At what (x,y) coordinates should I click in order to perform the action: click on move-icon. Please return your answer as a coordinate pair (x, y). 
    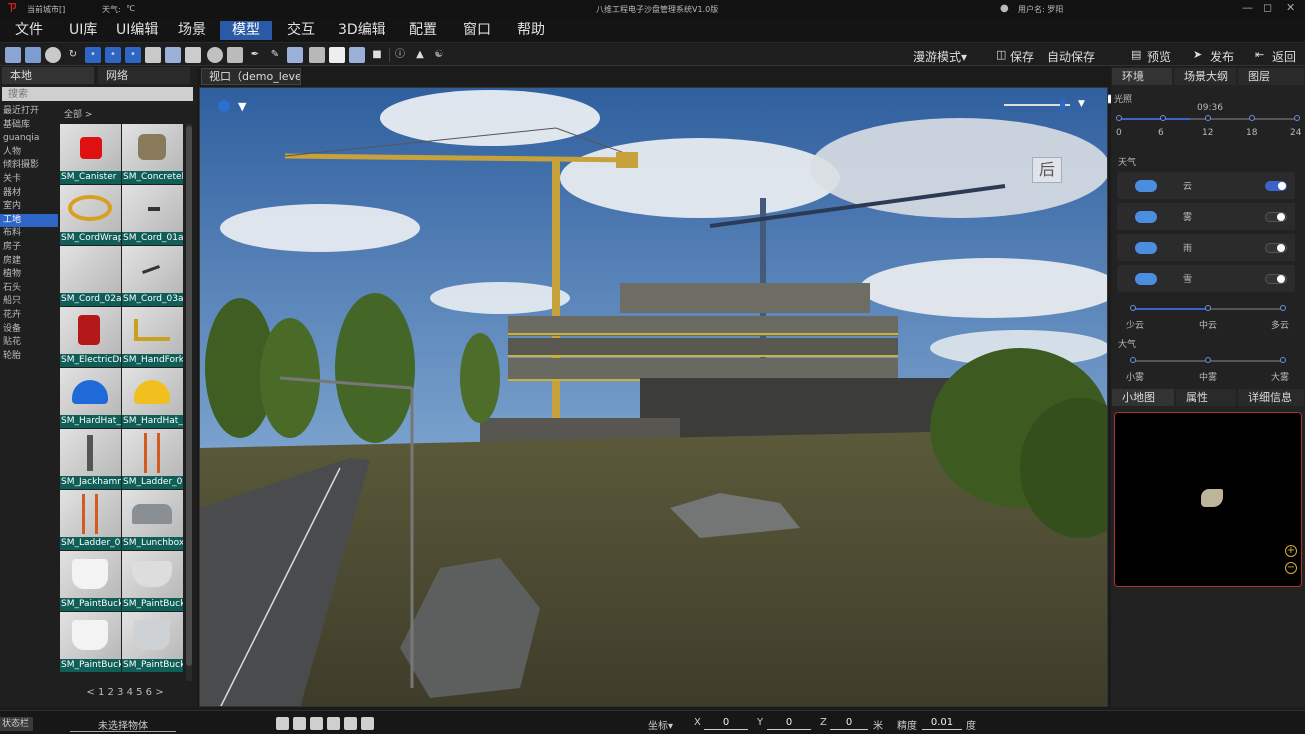
    Looking at the image, I should click on (299, 723).